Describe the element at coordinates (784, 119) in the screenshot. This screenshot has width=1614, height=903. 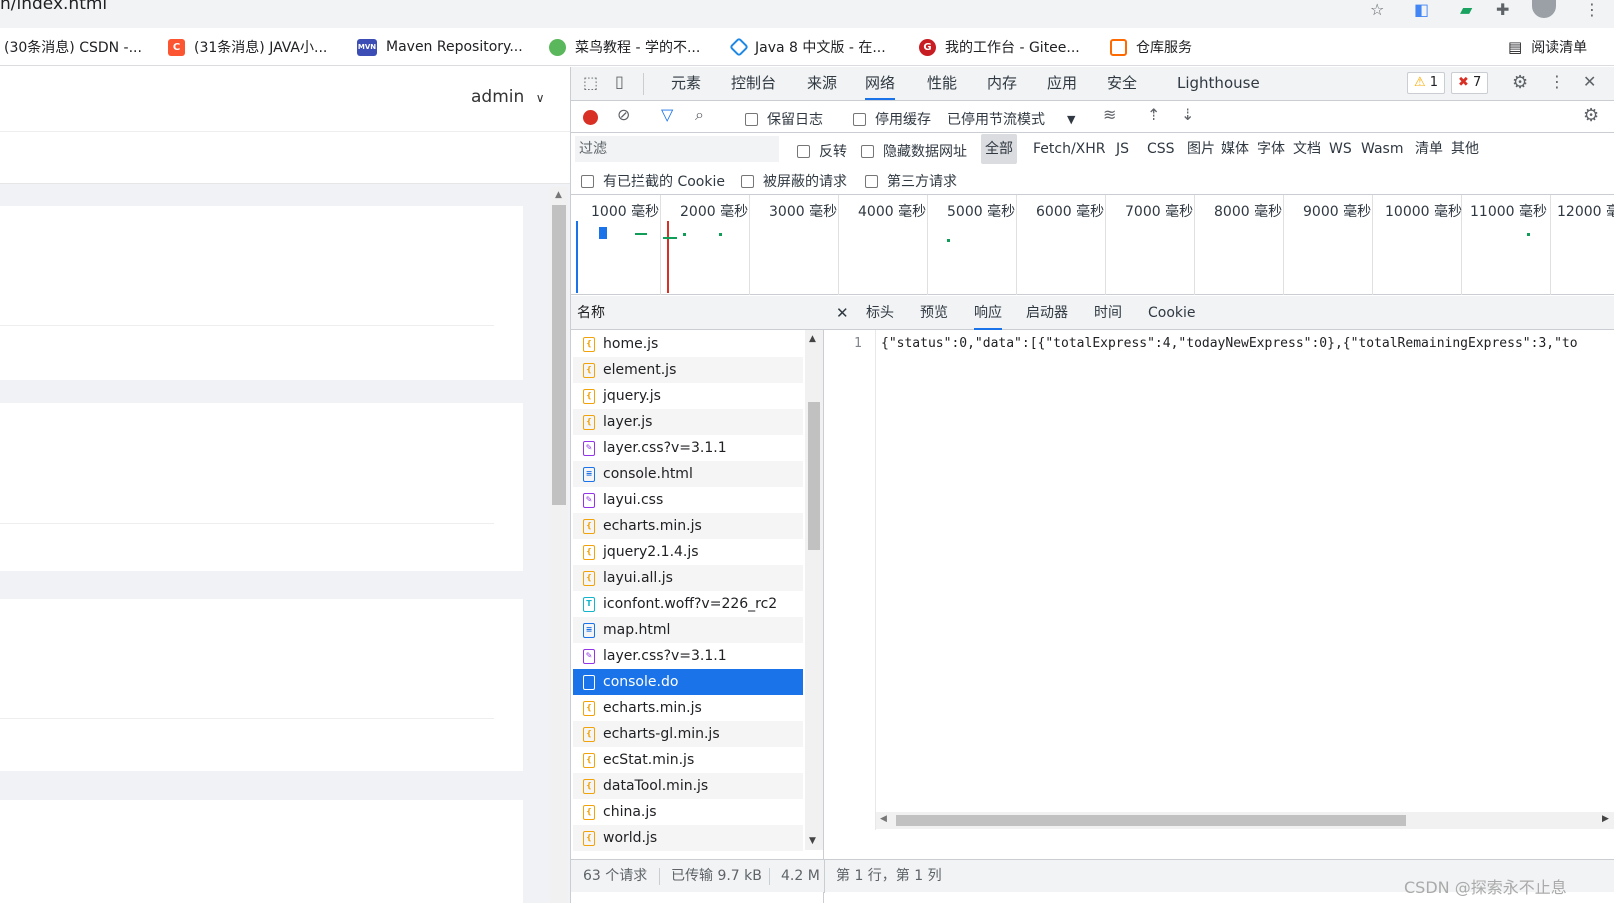
I see `preserve-log-checkbox: 保留日志` at that location.